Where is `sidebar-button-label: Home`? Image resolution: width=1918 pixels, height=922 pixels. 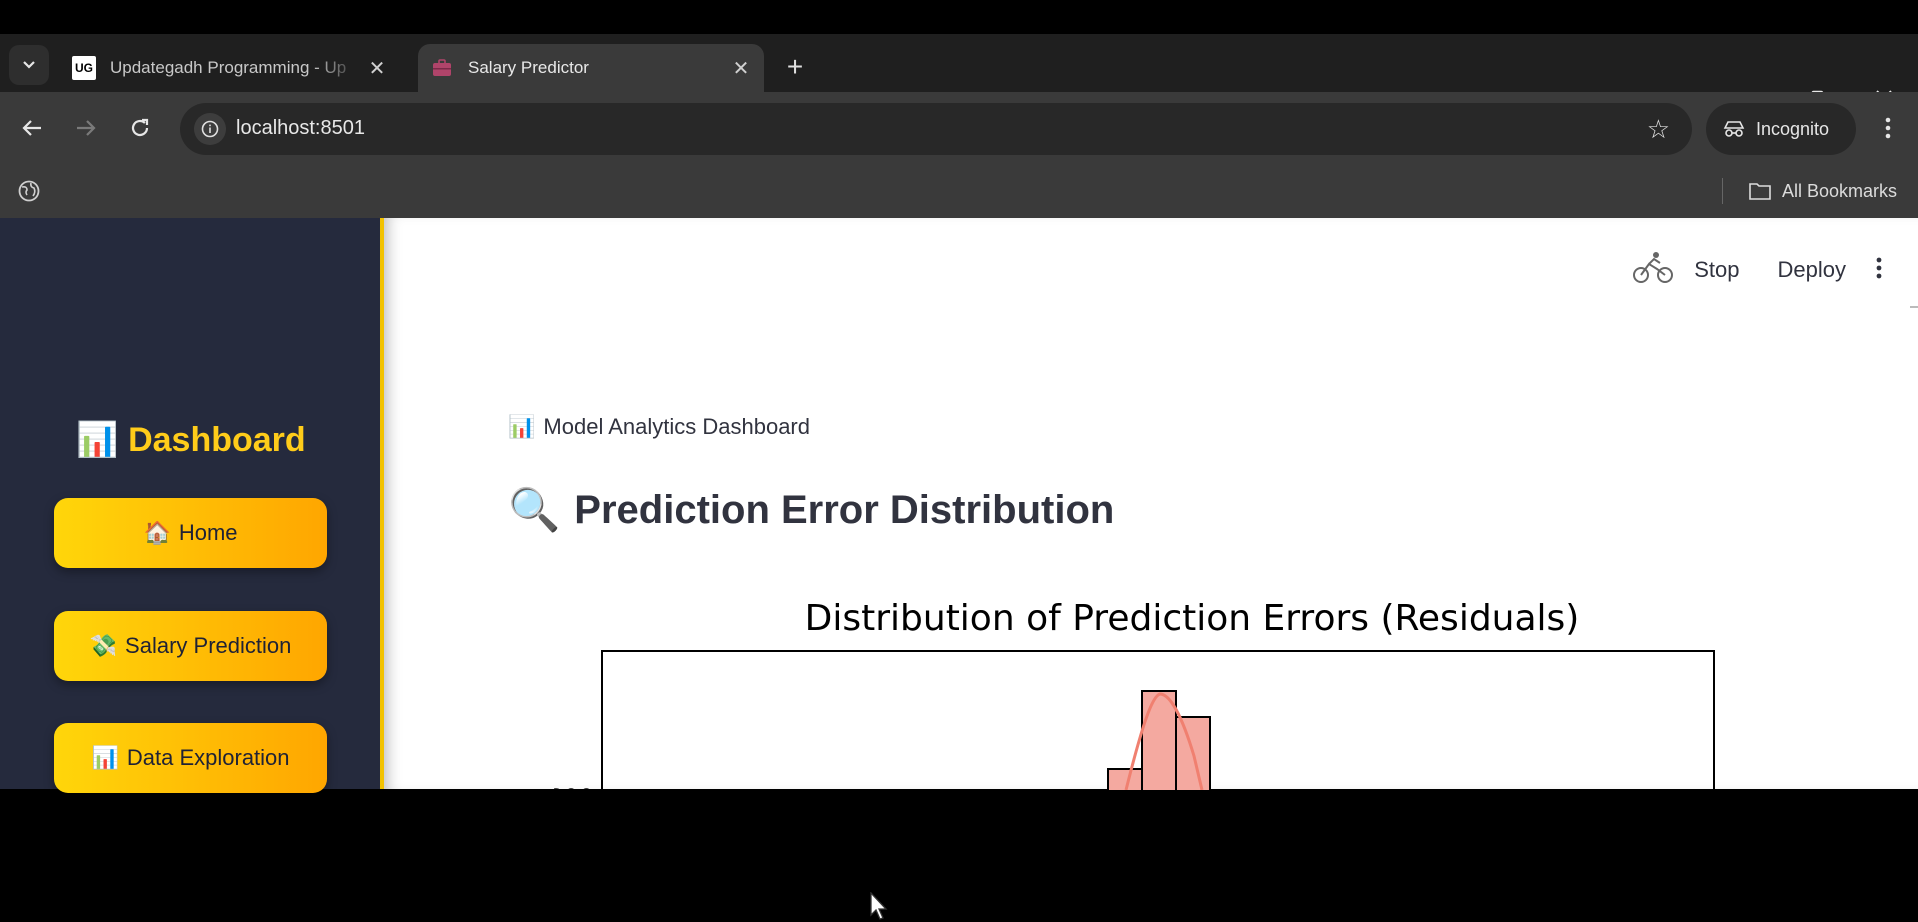 sidebar-button-label: Home is located at coordinates (208, 532).